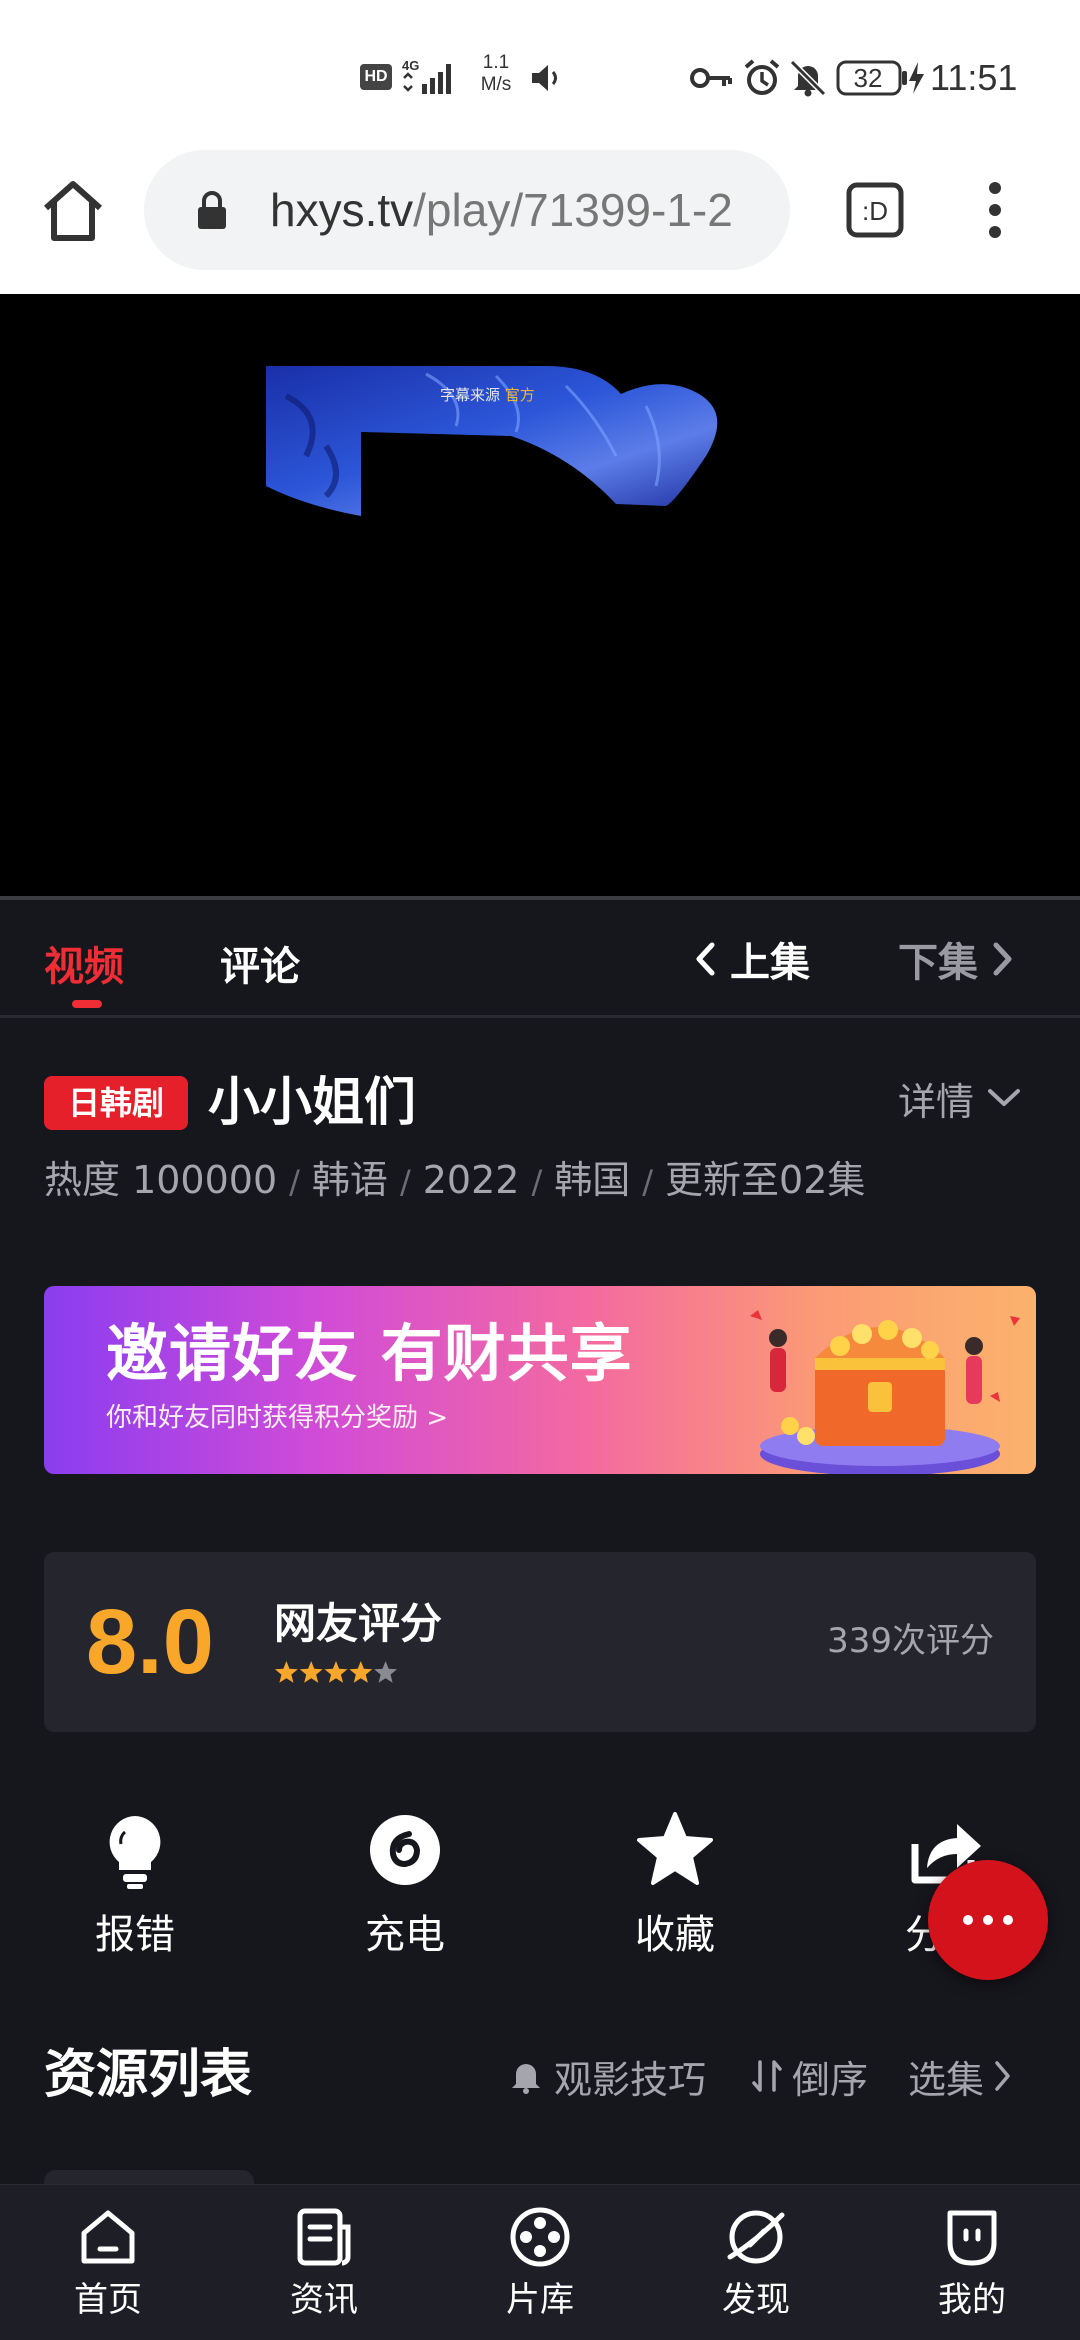 The image size is (1080, 2340). What do you see at coordinates (135, 1890) in the screenshot?
I see `report-error-button: 报错` at bounding box center [135, 1890].